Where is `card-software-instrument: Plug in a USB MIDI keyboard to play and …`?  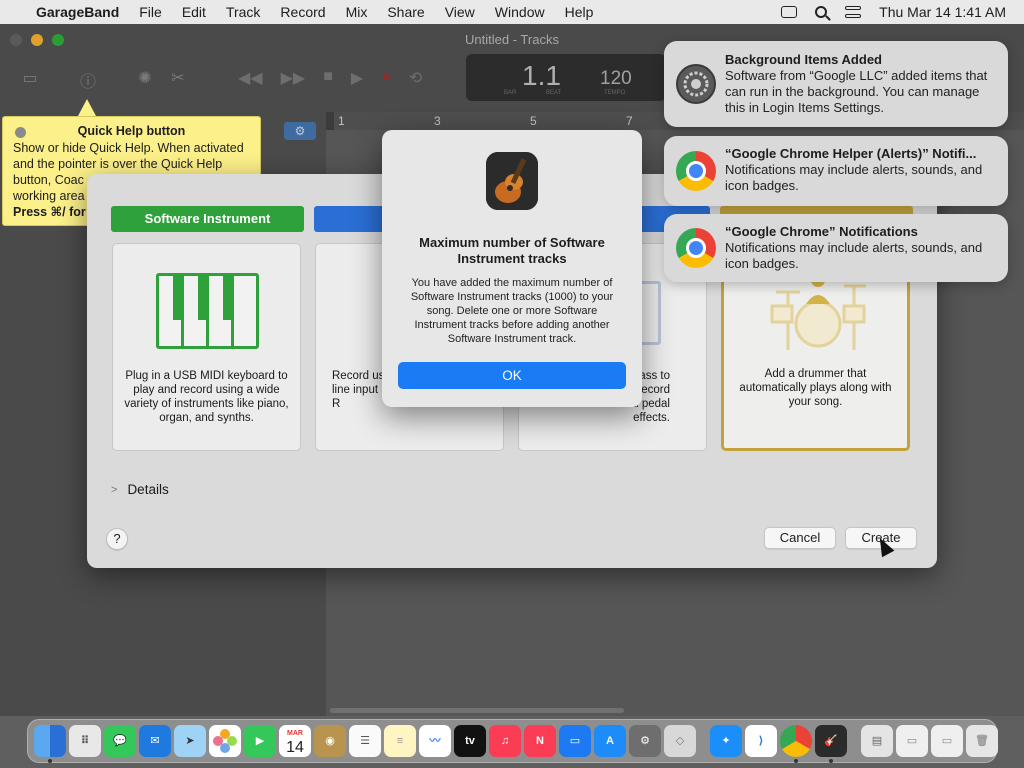 card-software-instrument: Plug in a USB MIDI keyboard to play and … is located at coordinates (206, 347).